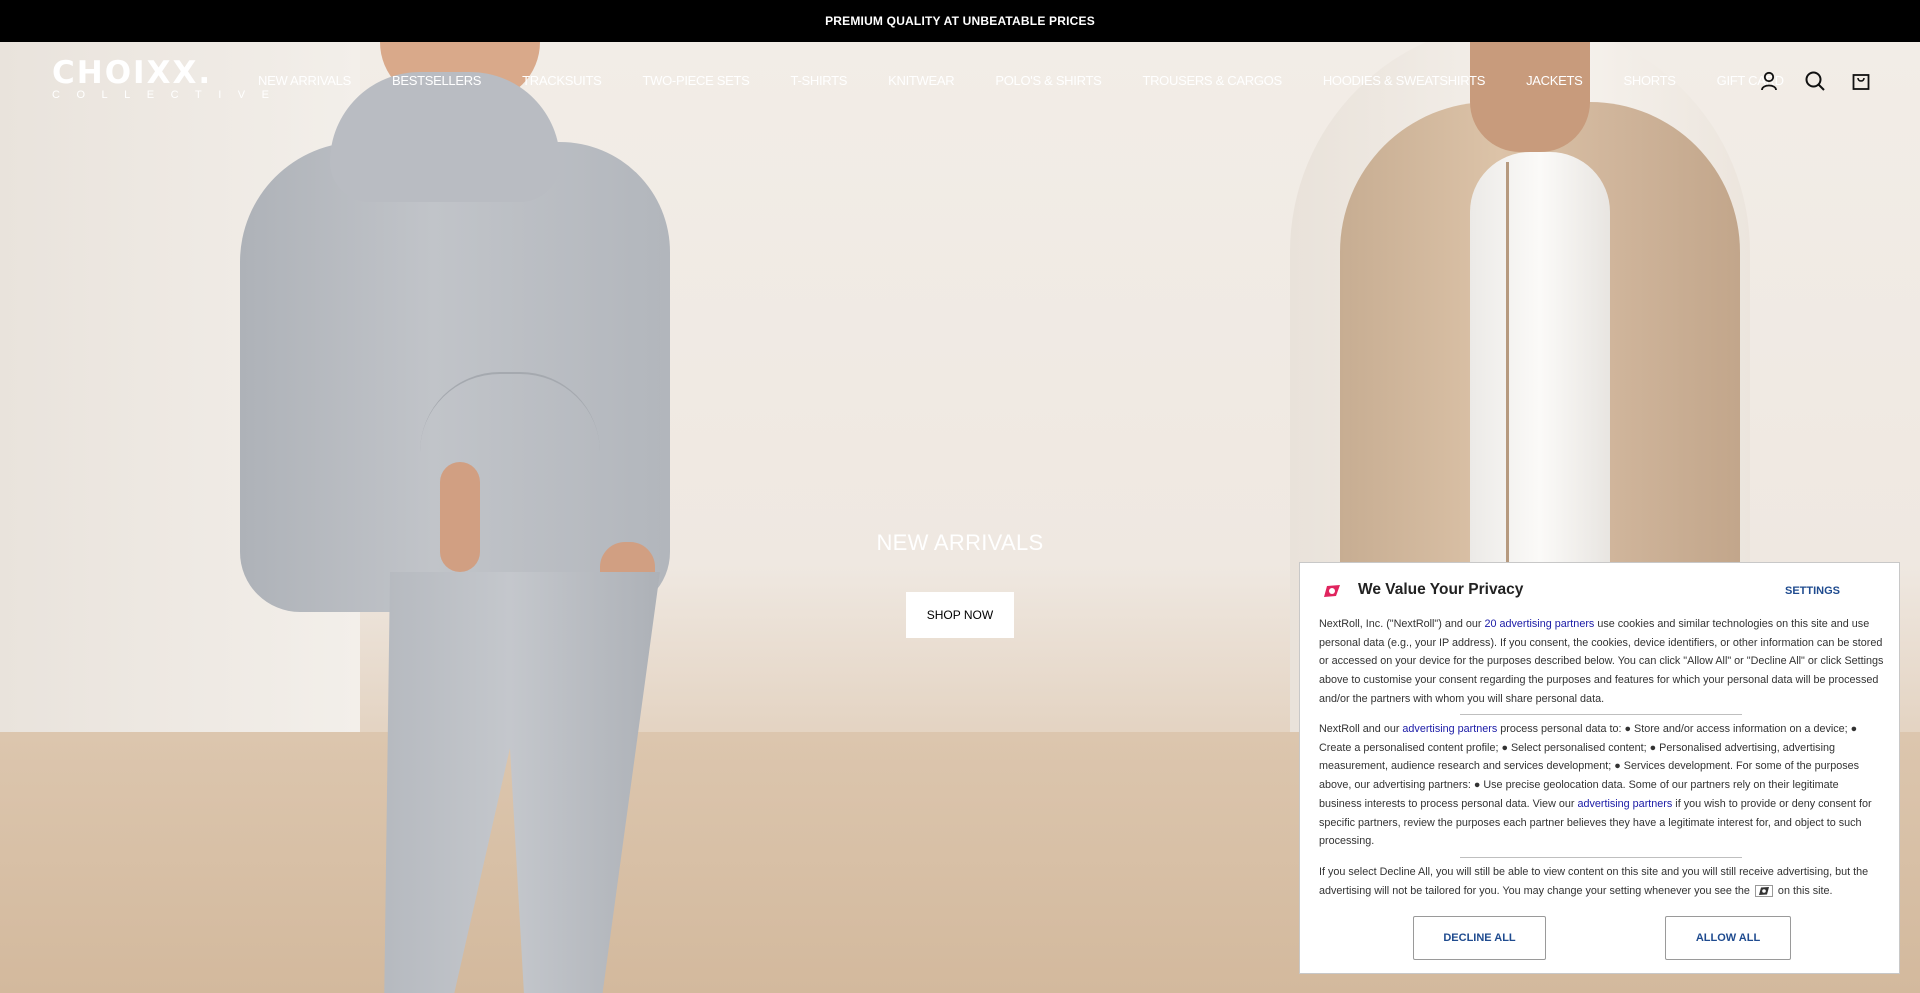 This screenshot has height=993, width=1920. What do you see at coordinates (1803, 890) in the screenshot?
I see `consent-text: on this site.` at bounding box center [1803, 890].